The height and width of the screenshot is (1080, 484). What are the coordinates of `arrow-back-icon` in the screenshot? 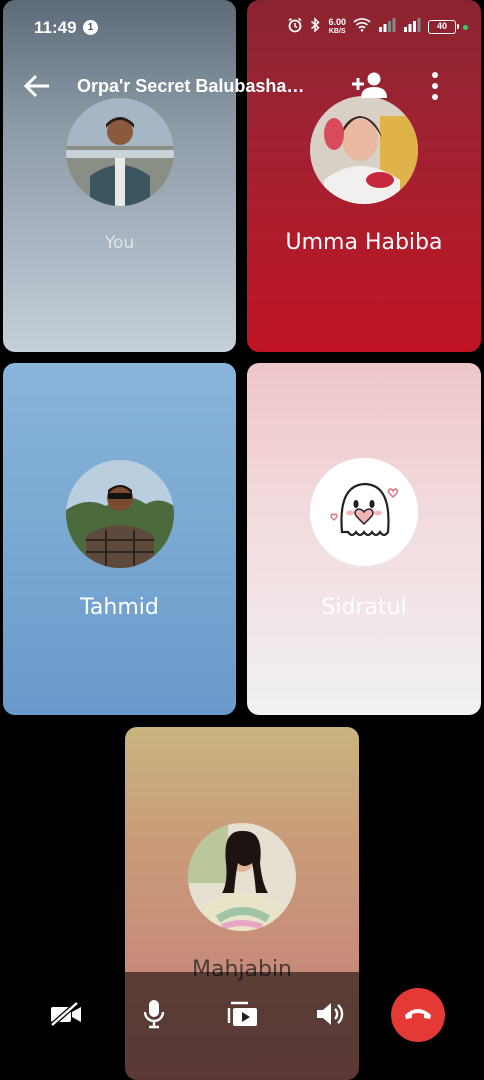 It's located at (37, 89).